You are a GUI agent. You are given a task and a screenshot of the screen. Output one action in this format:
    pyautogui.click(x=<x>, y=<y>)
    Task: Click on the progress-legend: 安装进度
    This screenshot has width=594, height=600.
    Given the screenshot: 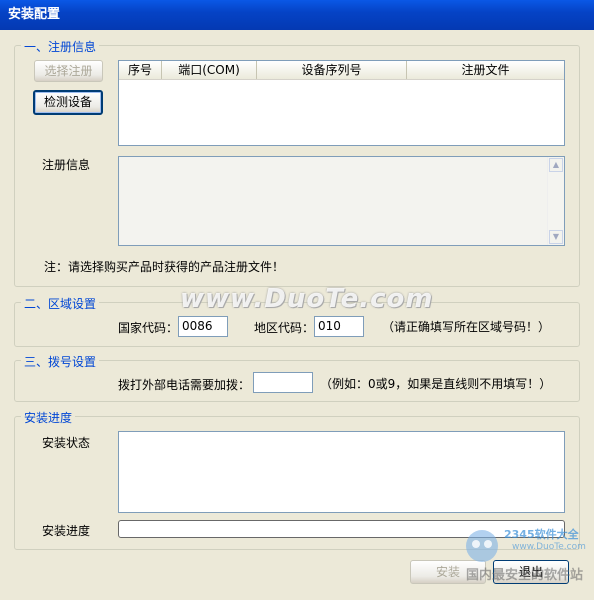 What is the action you would take?
    pyautogui.click(x=48, y=417)
    